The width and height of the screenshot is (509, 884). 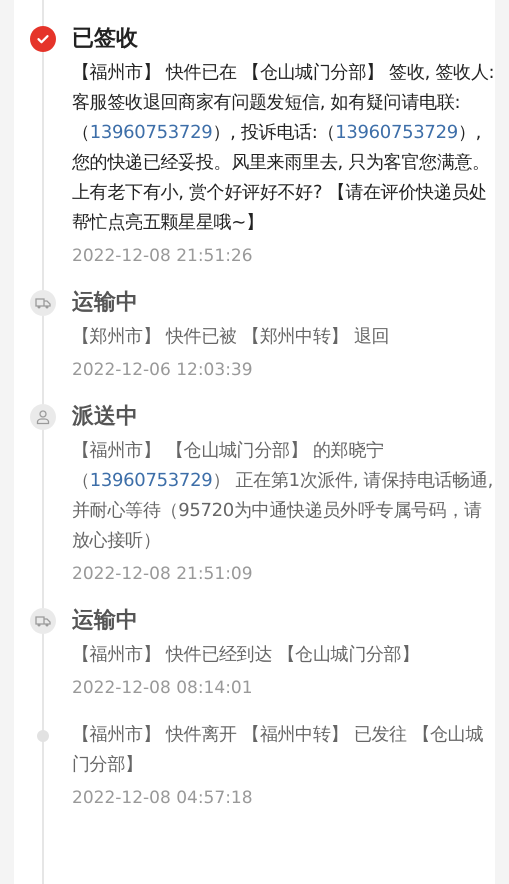 I want to click on status-title: 派送中, so click(x=105, y=417).